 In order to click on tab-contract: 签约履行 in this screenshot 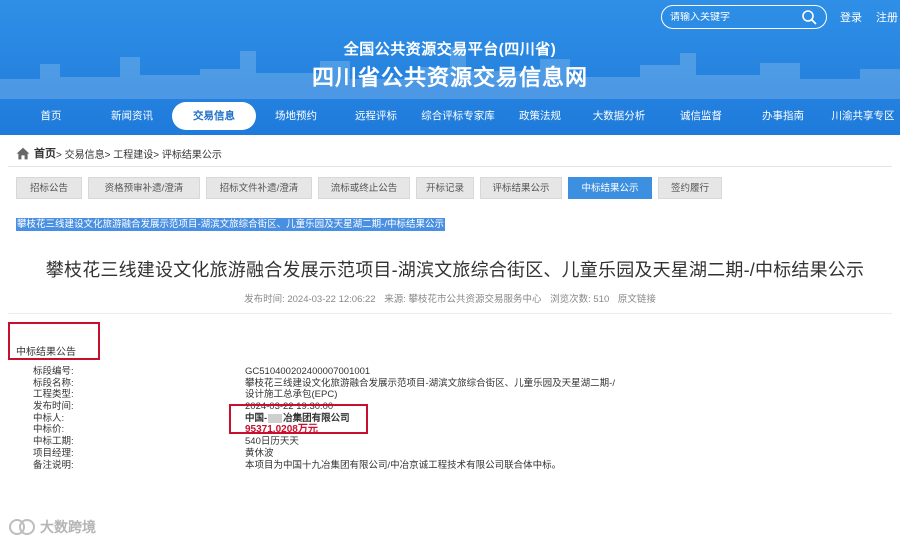, I will do `click(690, 188)`.